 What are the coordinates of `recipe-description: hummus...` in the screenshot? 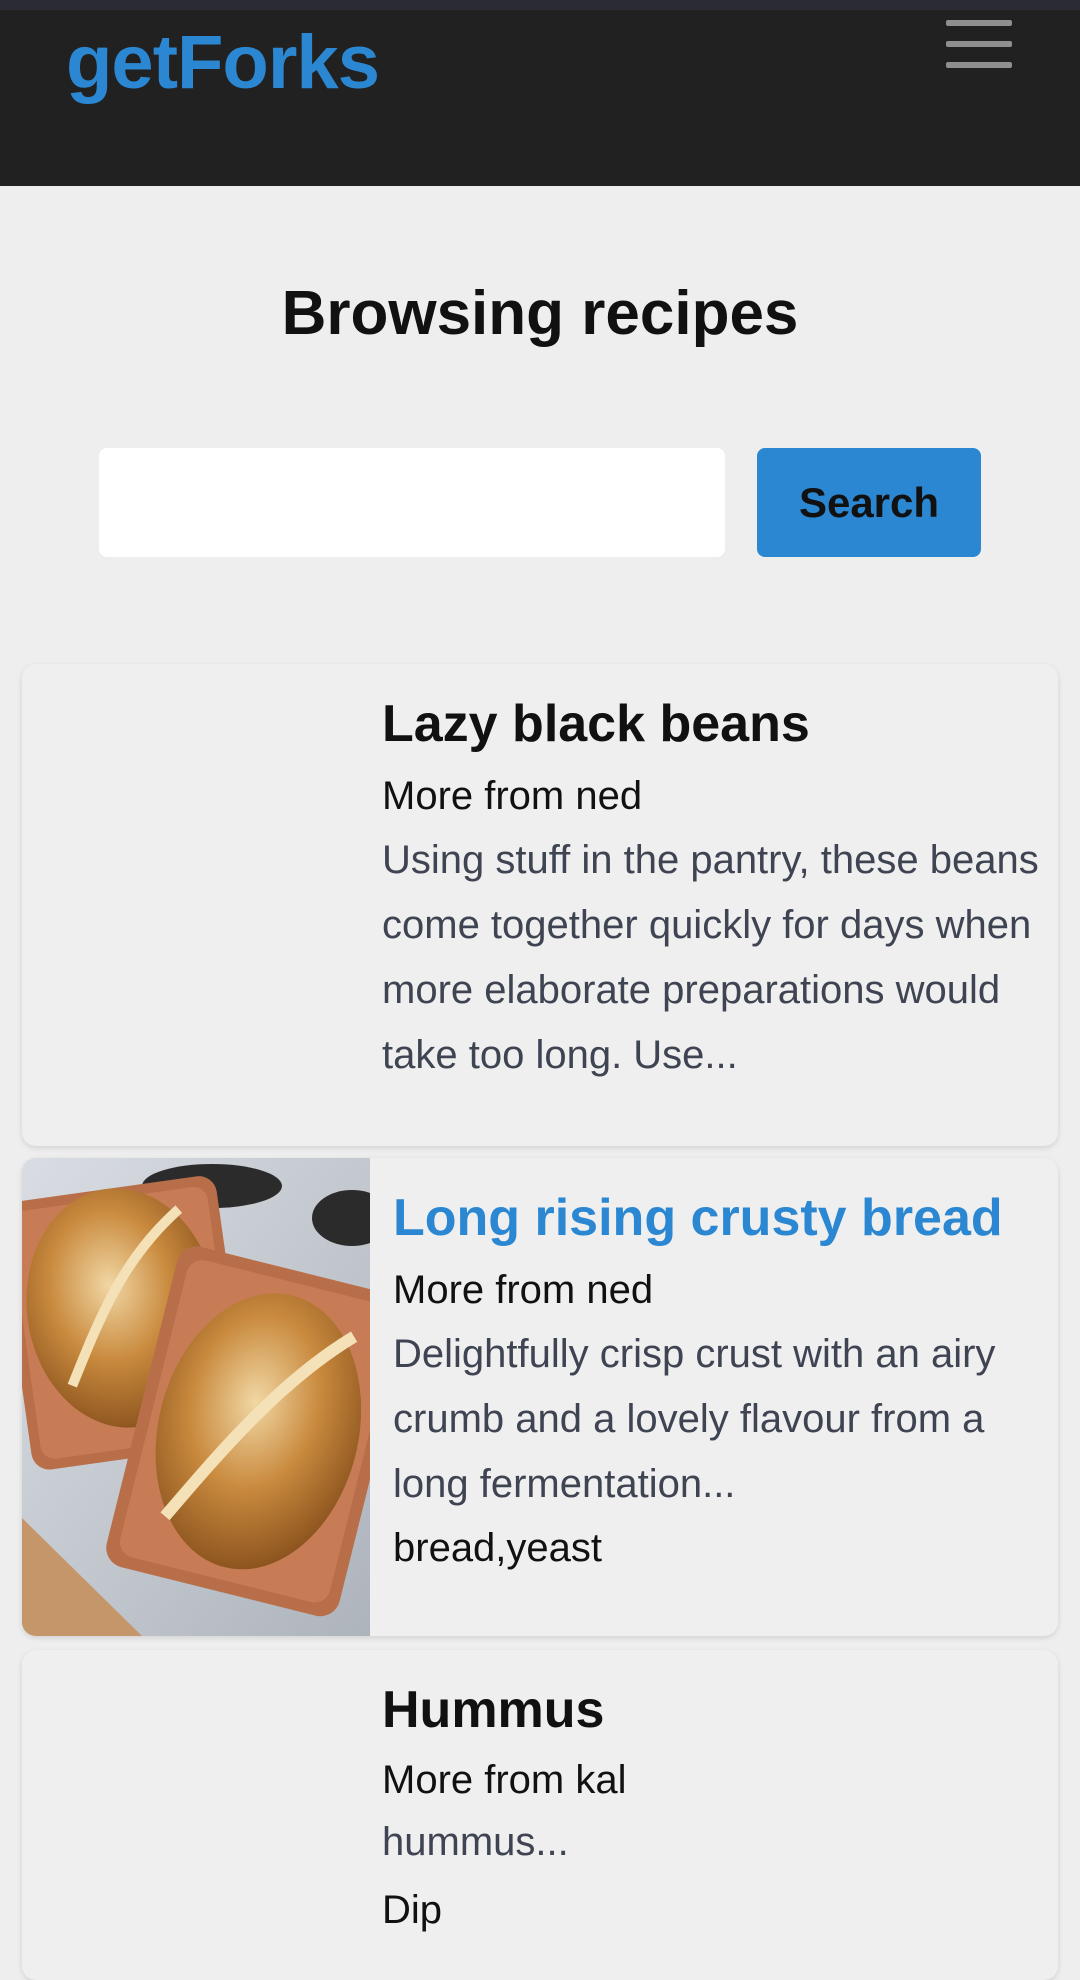 It's located at (475, 1842).